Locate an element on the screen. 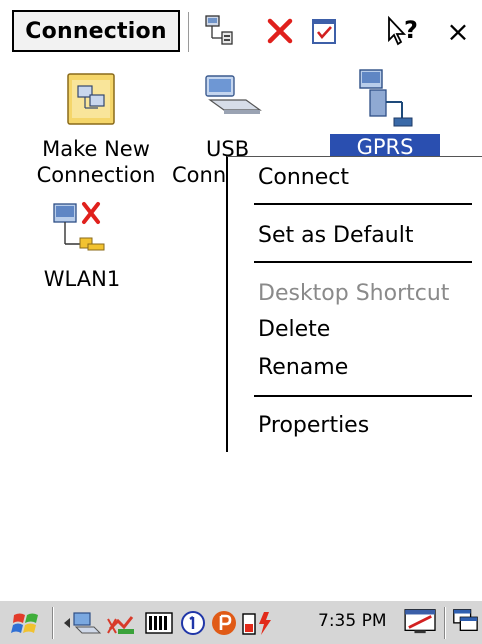 This screenshot has width=482, height=644. charging-tray-icon is located at coordinates (258, 623).